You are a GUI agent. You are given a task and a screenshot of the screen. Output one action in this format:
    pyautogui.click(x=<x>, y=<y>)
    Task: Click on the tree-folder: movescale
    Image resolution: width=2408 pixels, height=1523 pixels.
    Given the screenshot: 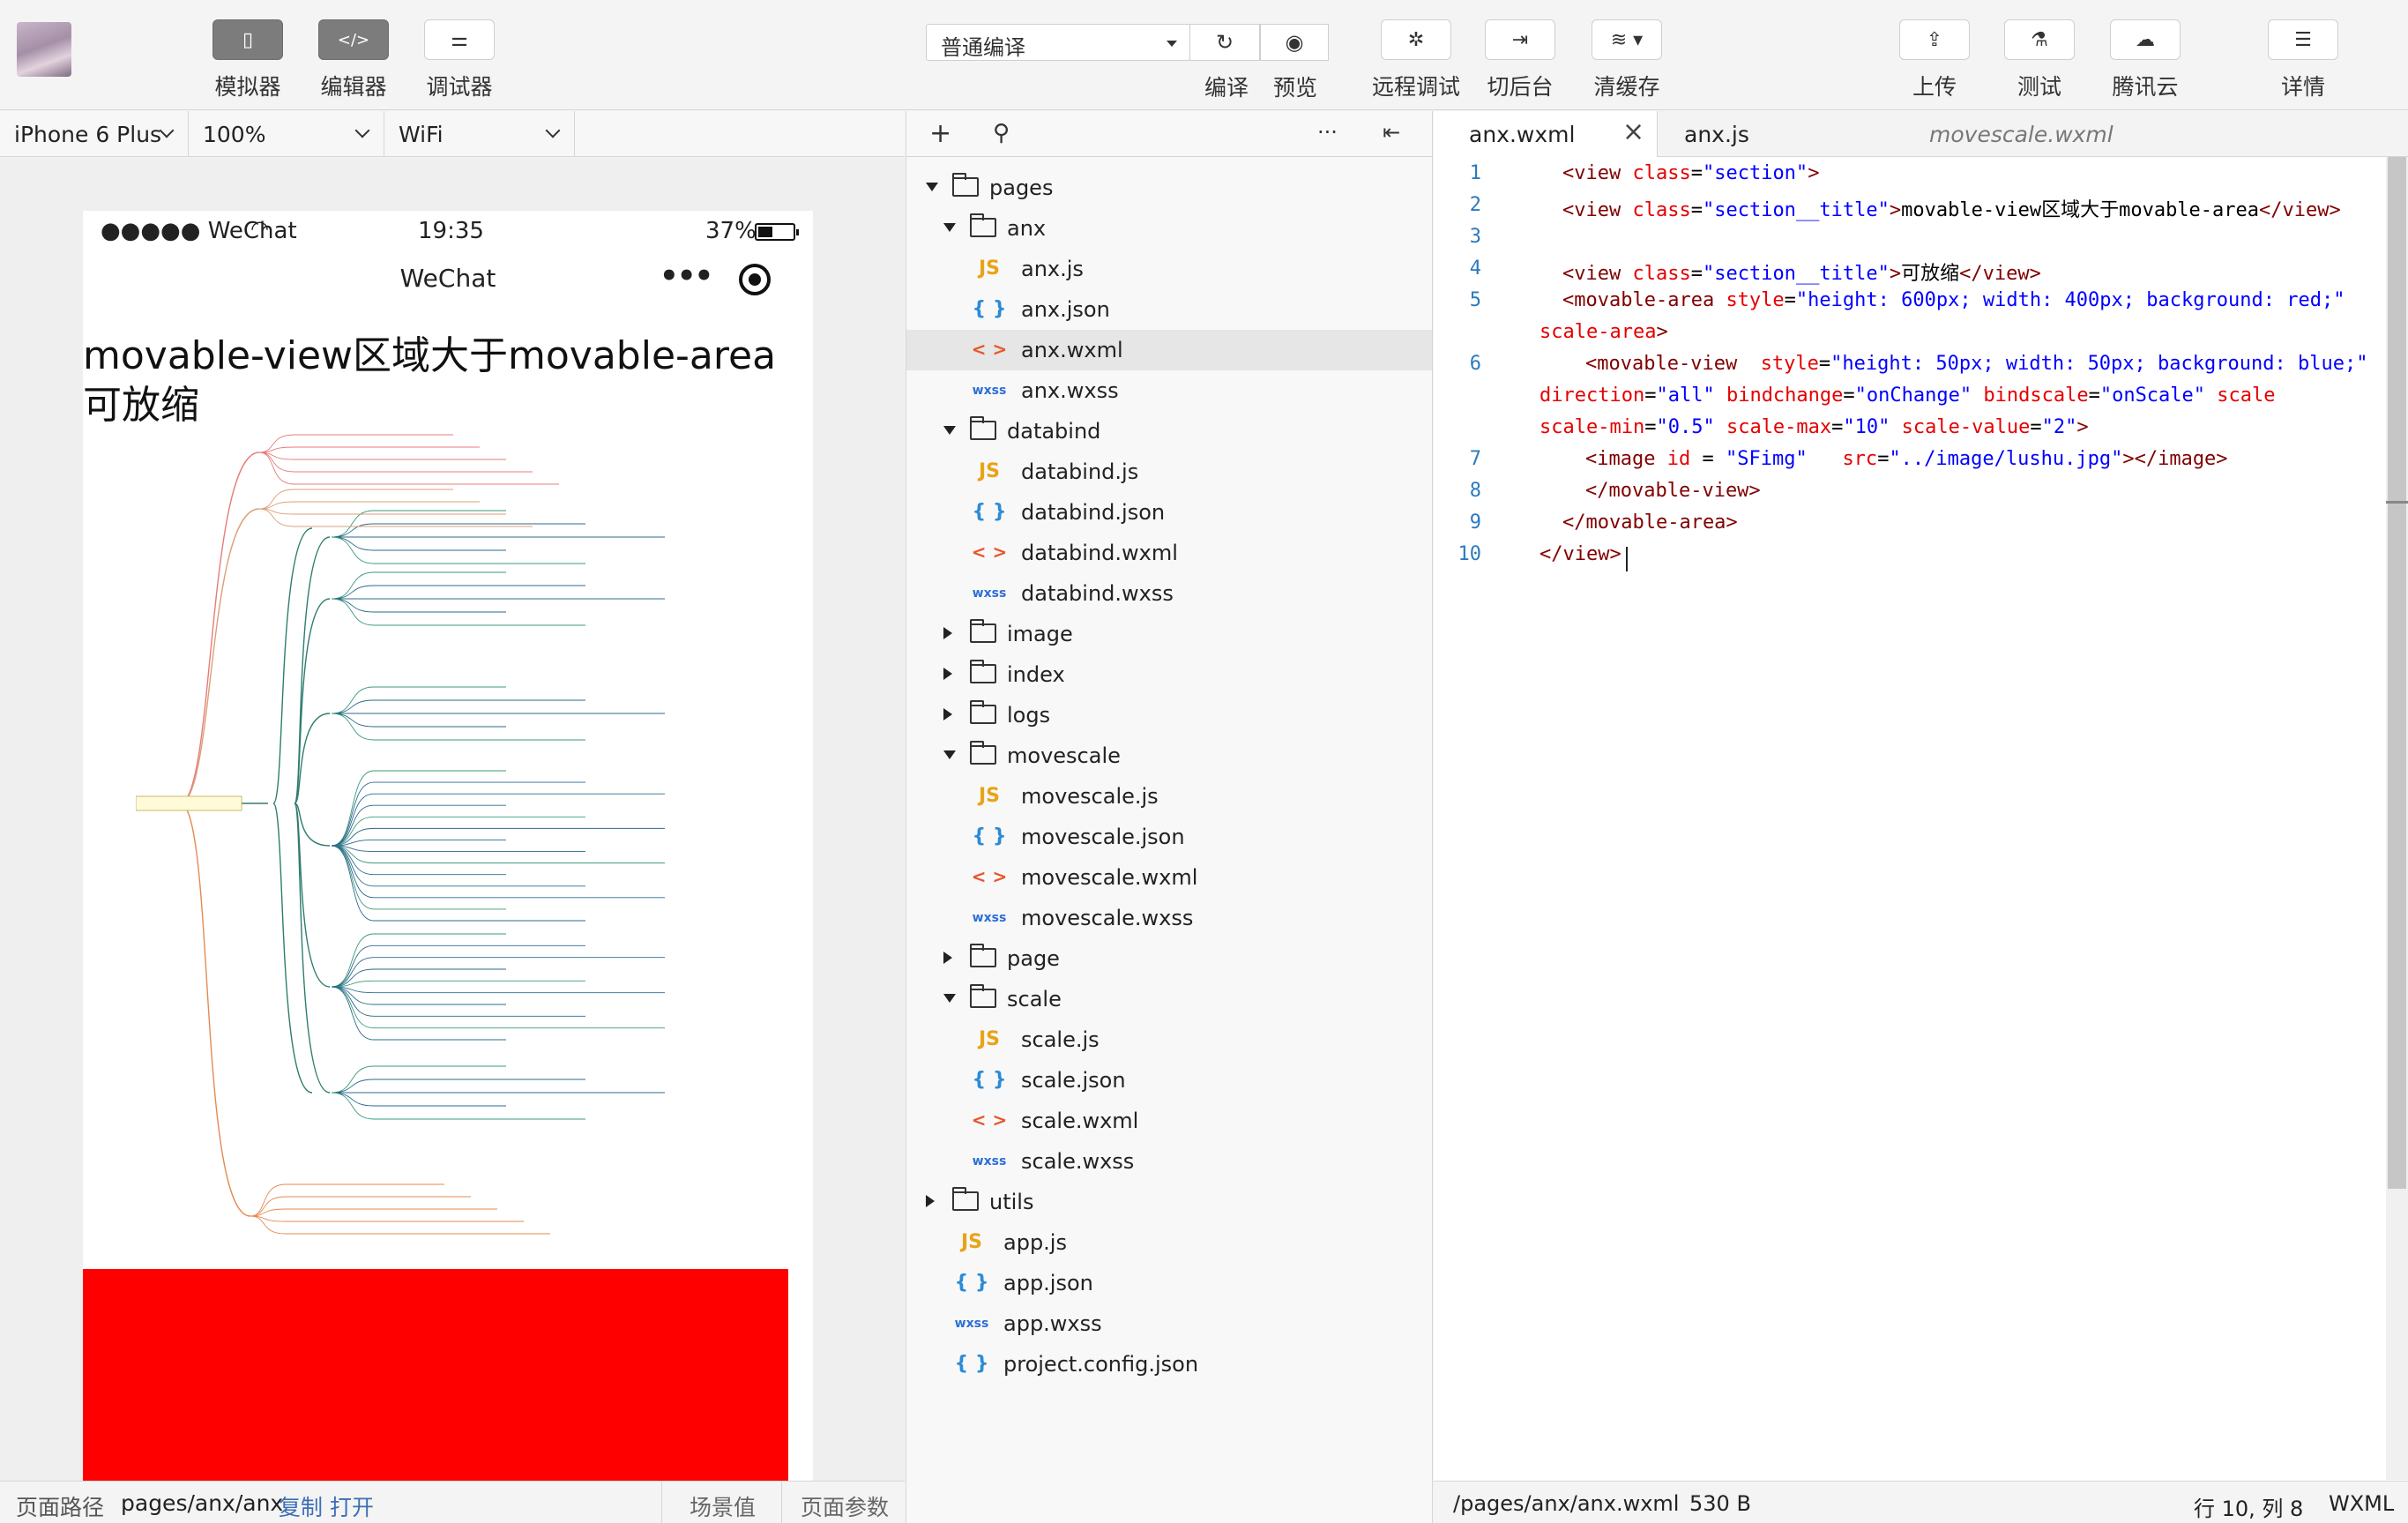 What is the action you would take?
    pyautogui.click(x=1169, y=755)
    